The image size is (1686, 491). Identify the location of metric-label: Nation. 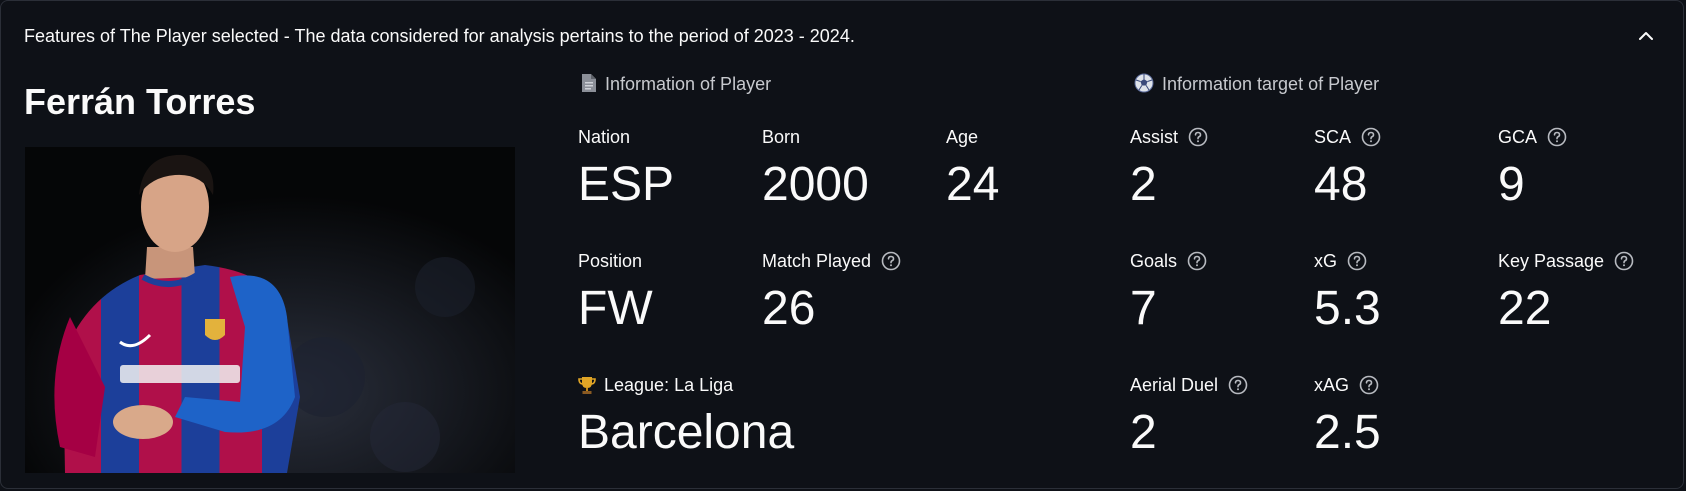
(604, 136).